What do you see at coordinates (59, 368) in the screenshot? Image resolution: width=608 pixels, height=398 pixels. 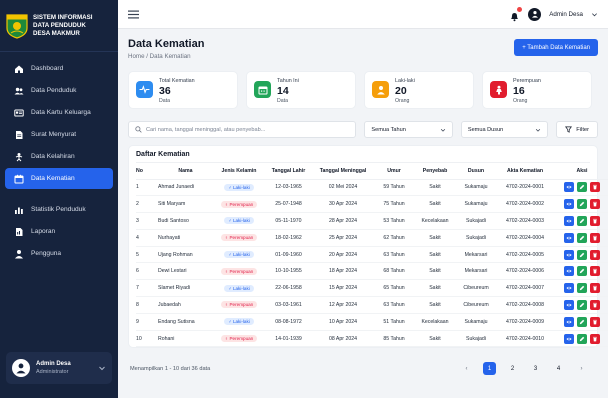 I see `sidebar-user-card: Admin Desa Administrator` at bounding box center [59, 368].